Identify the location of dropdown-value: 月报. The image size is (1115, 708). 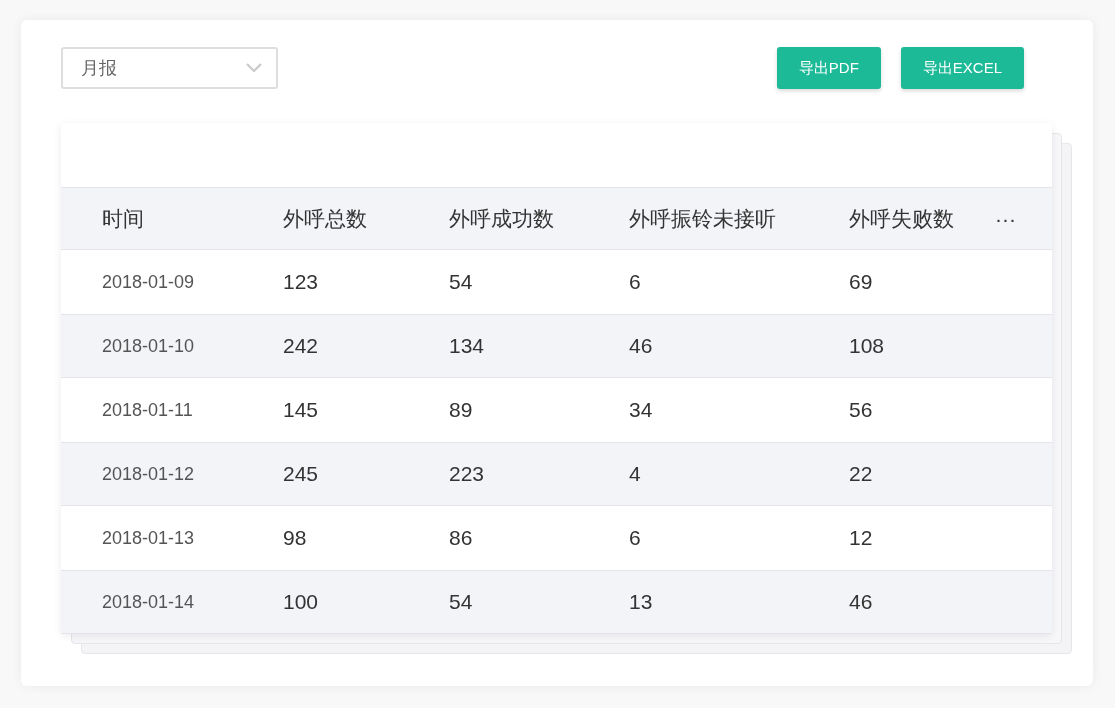
(99, 68).